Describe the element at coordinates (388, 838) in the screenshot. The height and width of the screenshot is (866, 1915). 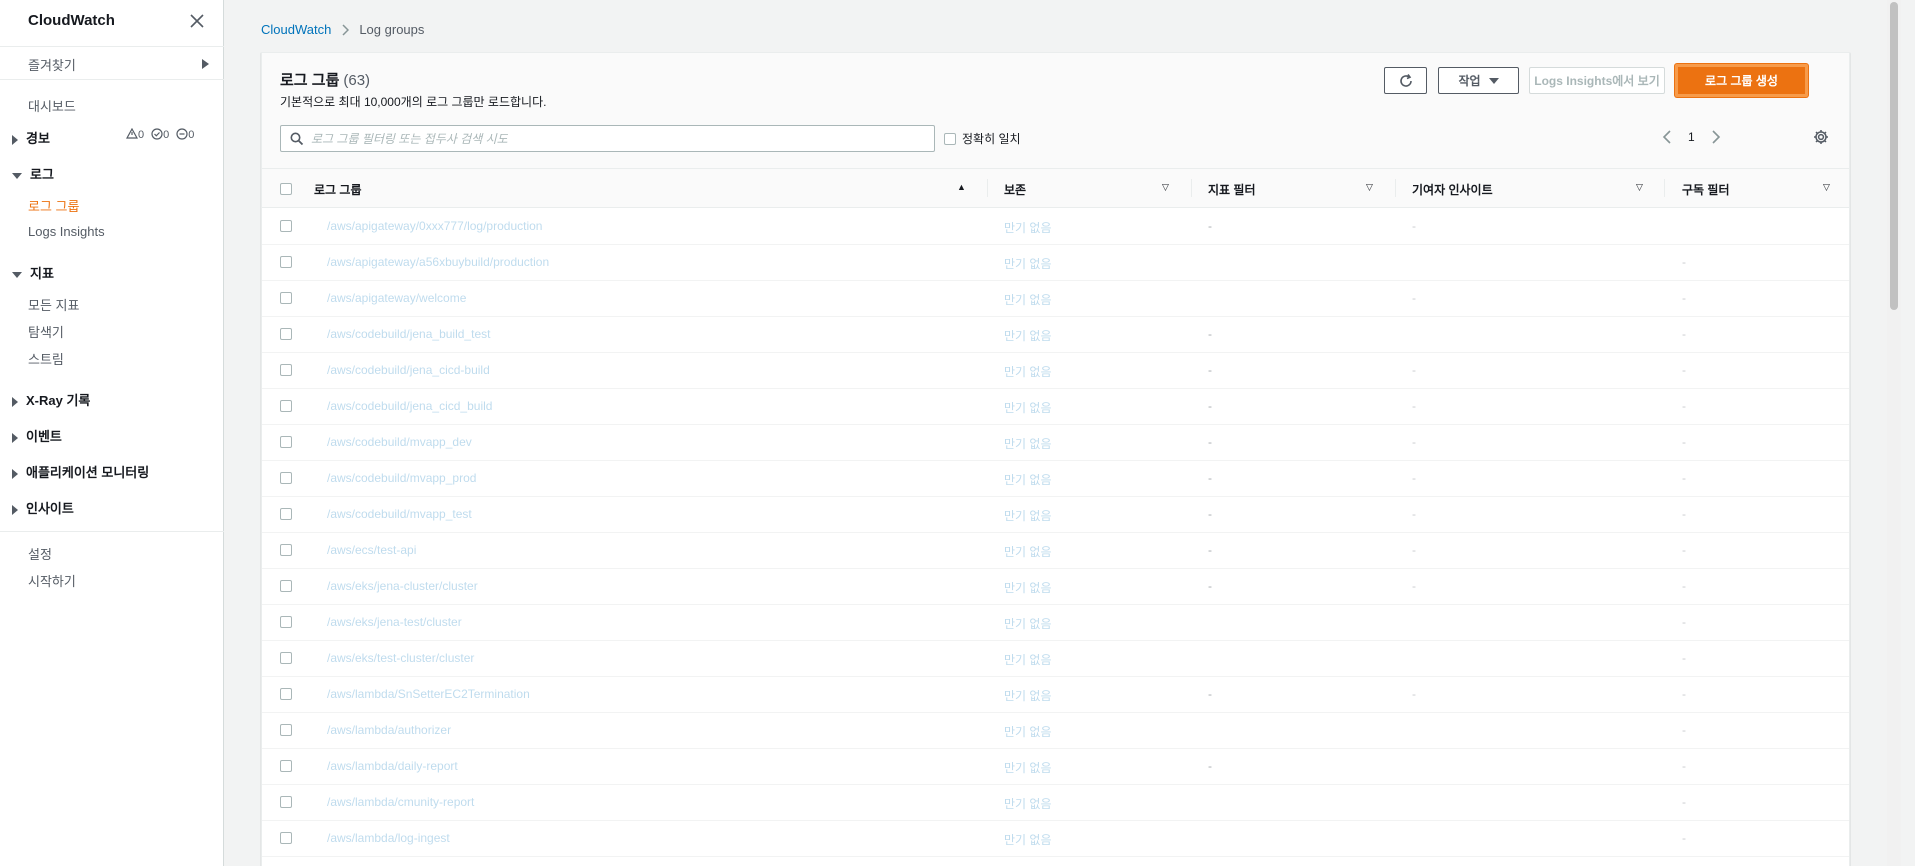
I see `log-group-name-link: /aws/lambda/log-ingest` at that location.